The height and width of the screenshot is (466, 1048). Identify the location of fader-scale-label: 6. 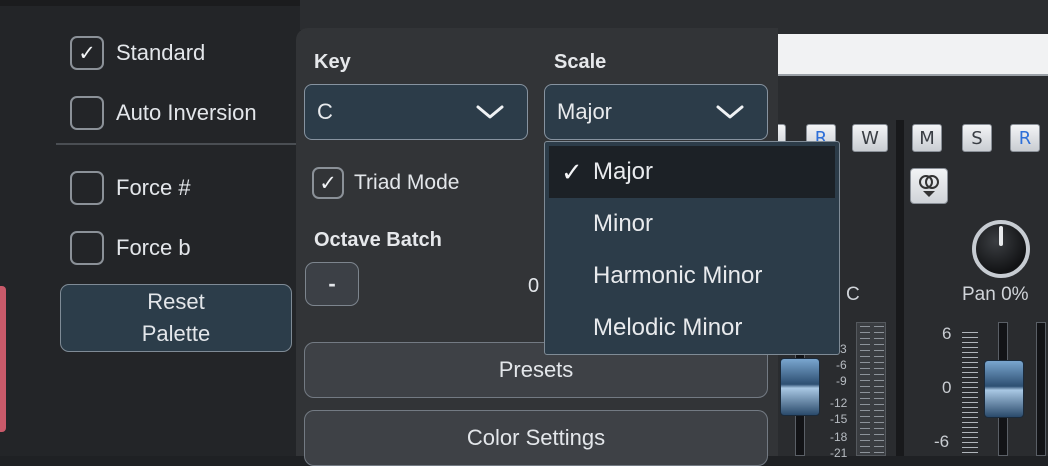
(947, 333).